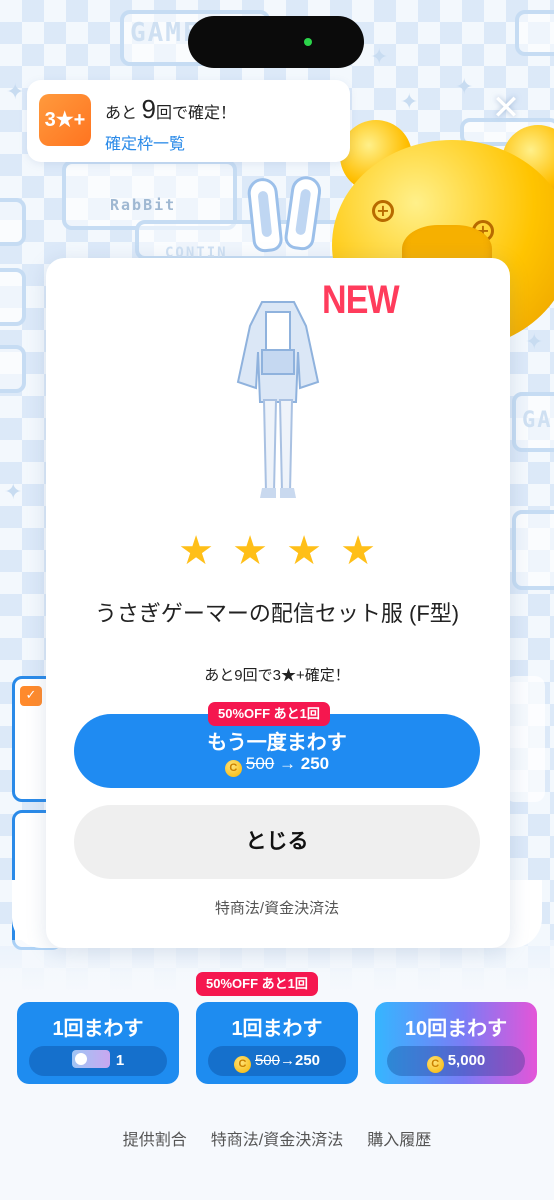  I want to click on single-spin-price: C 500→250, so click(277, 1061).